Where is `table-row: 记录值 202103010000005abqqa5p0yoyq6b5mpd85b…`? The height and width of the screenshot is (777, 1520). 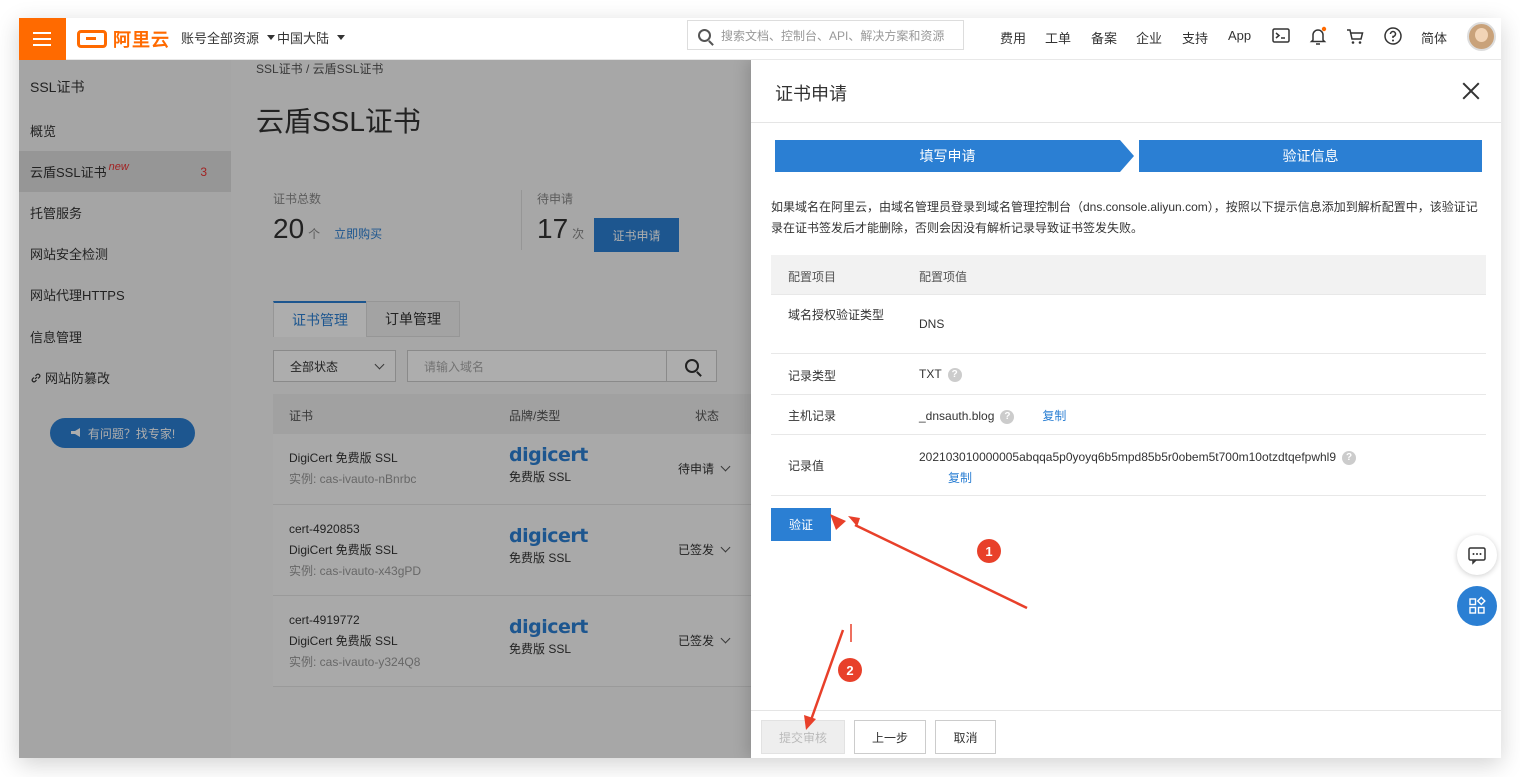
table-row: 记录值 202103010000005abqqa5p0yoyq6b5mpd85b… is located at coordinates (1128, 465).